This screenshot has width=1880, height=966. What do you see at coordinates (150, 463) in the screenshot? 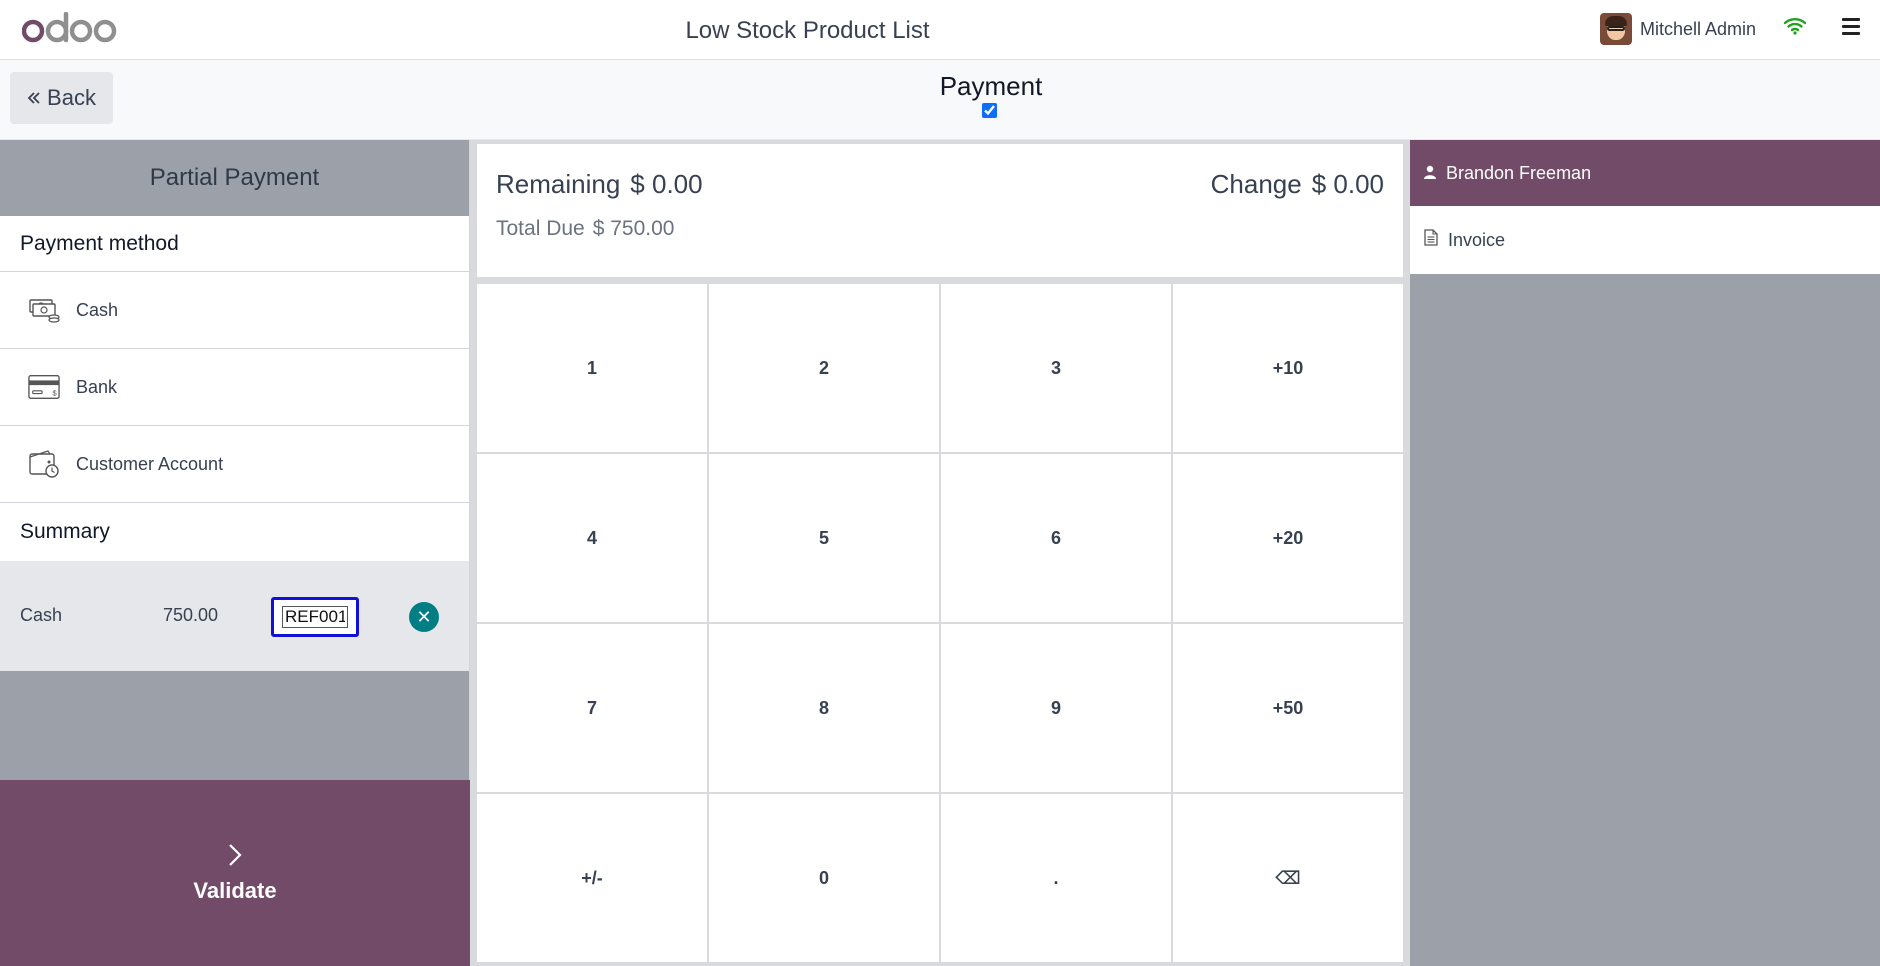
I see `payment-method-label: Customer Account` at bounding box center [150, 463].